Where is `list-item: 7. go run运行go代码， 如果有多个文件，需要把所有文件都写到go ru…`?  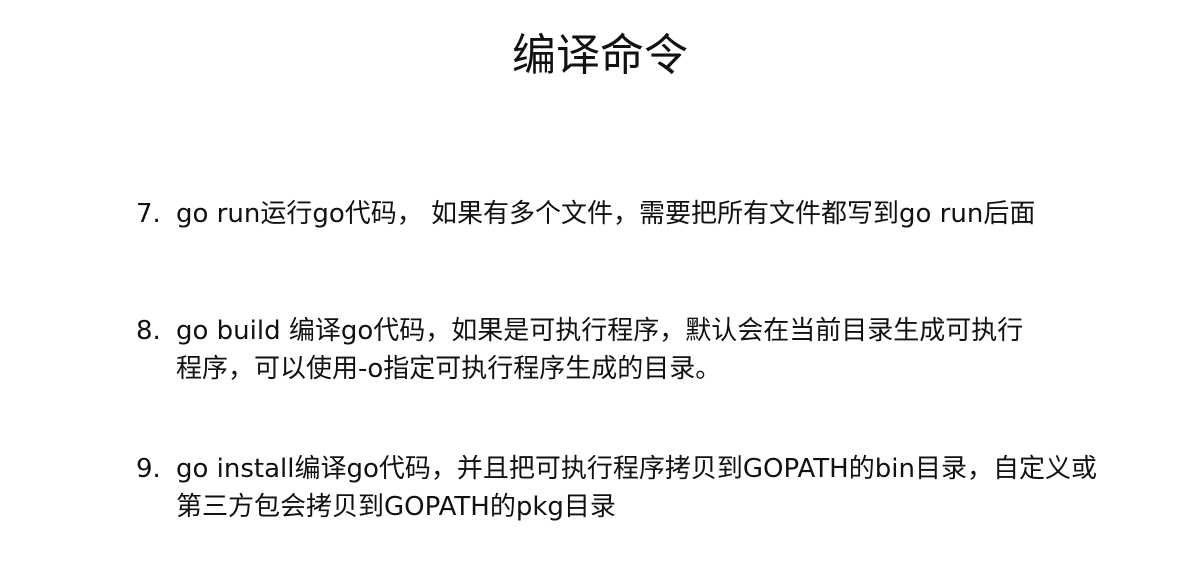 list-item: 7. go run运行go代码， 如果有多个文件，需要把所有文件都写到go ru… is located at coordinates (666, 214).